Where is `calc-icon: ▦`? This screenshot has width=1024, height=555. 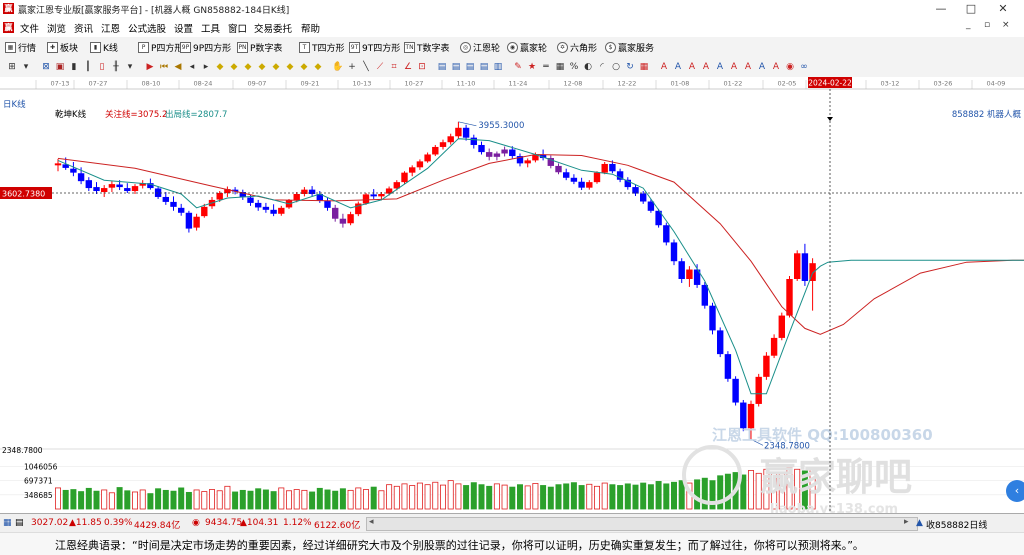
calc-icon: ▦ is located at coordinates (644, 67).